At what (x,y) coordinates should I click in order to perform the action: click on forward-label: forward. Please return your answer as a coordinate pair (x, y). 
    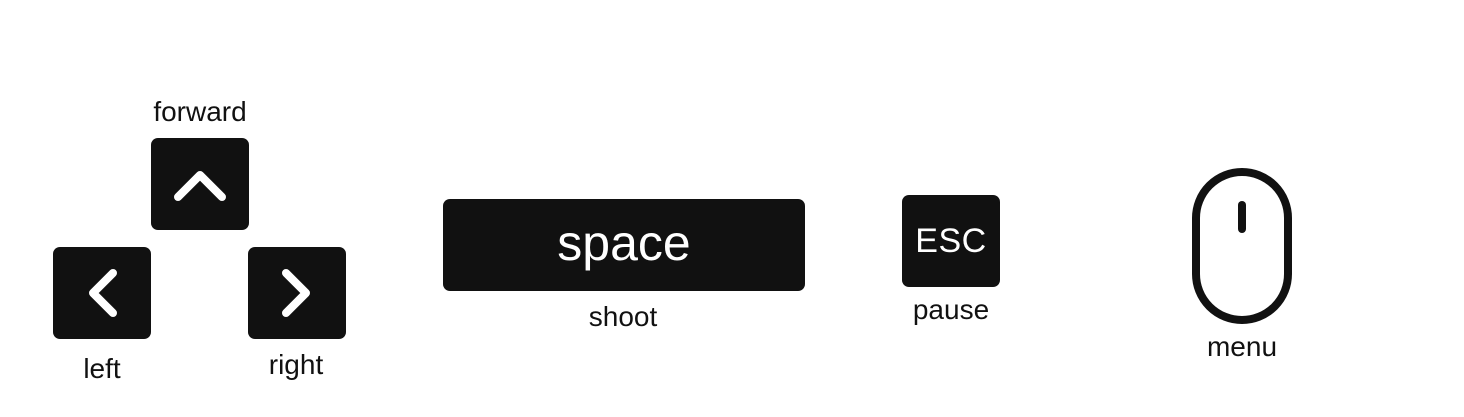
    Looking at the image, I should click on (200, 111).